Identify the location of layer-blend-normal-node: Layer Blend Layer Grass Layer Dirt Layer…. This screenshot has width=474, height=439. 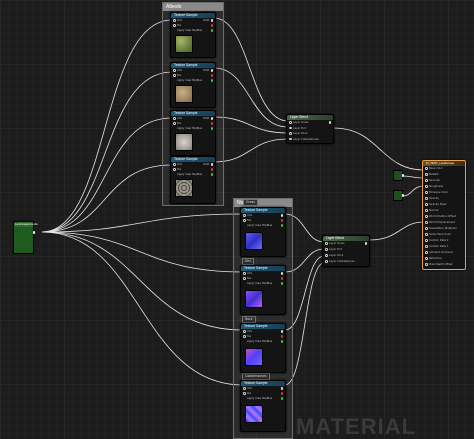
(346, 251).